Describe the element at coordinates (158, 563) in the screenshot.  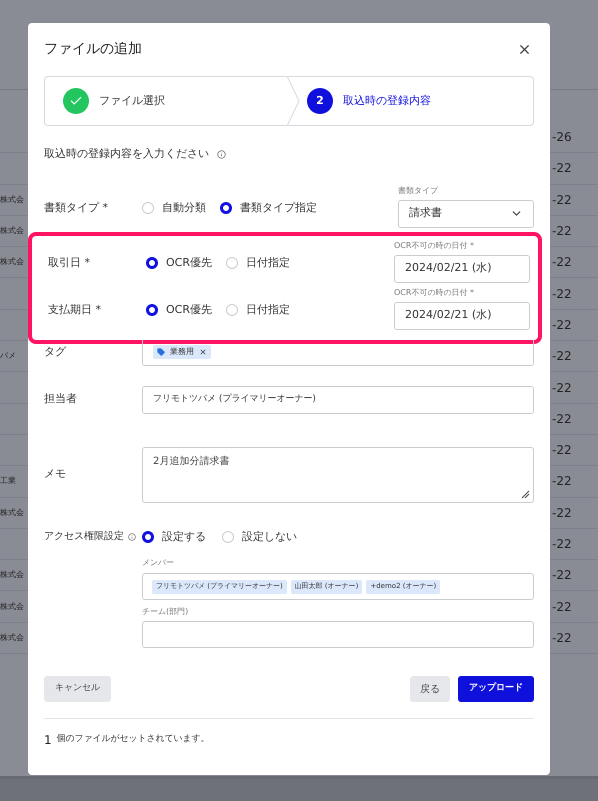
I see `field-caption: メンバー` at that location.